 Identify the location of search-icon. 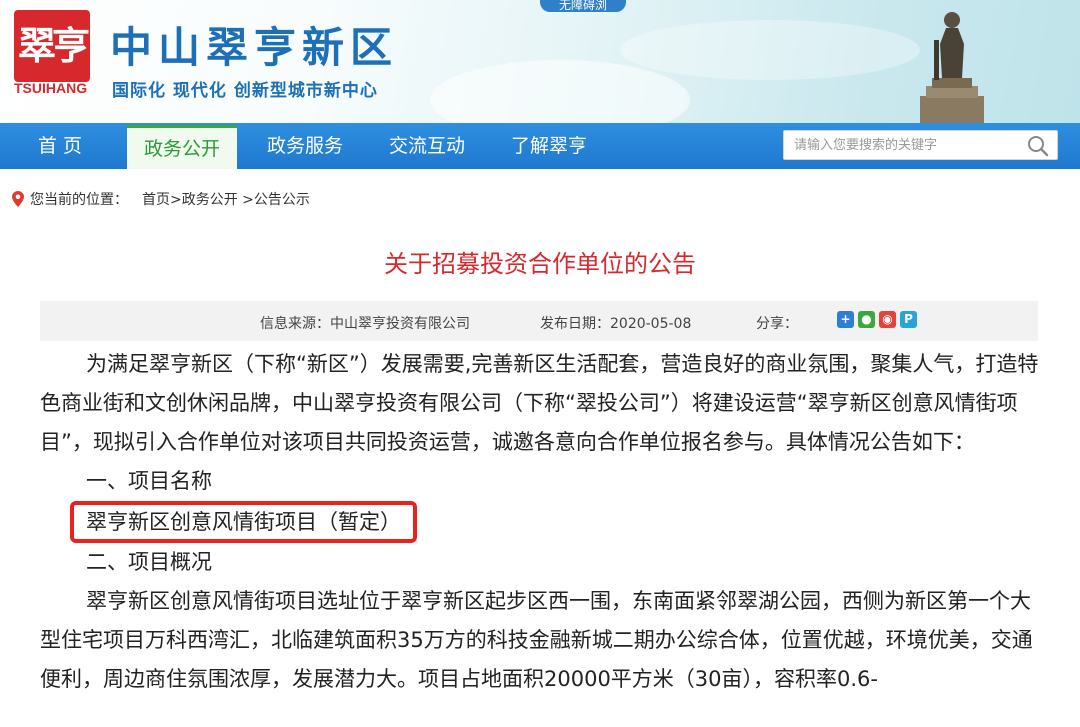
(1038, 146).